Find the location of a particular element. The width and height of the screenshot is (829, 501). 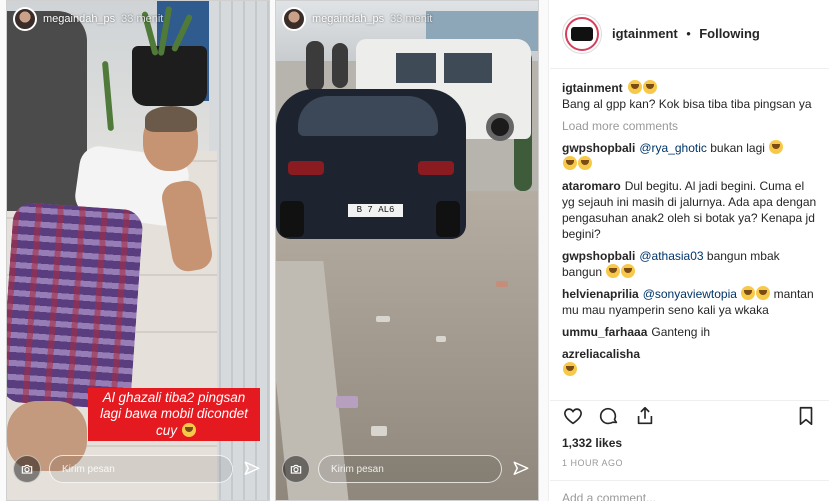

comment-username: helvienaprilia is located at coordinates (600, 294).